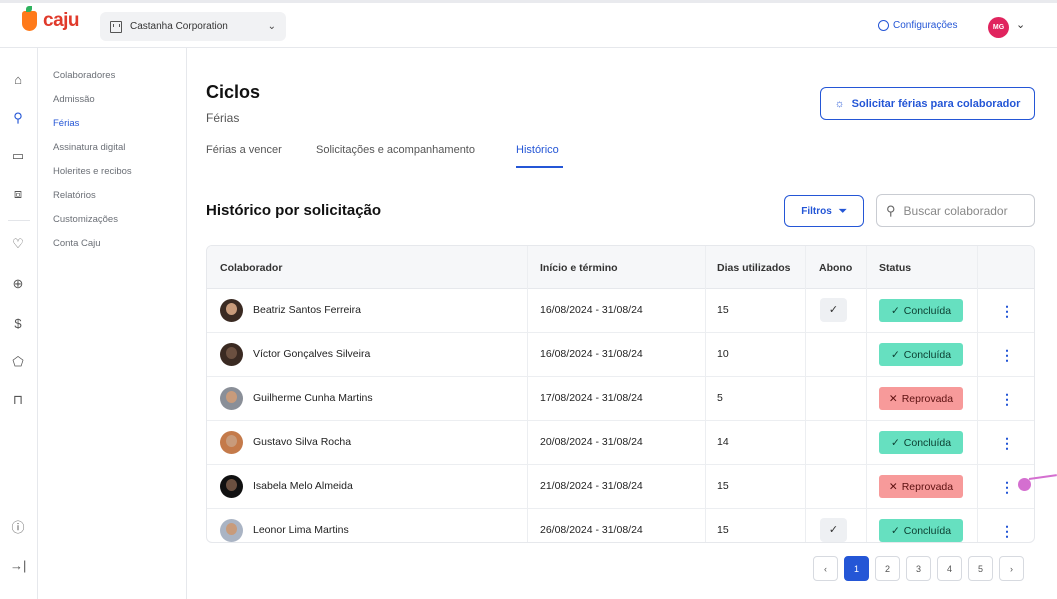 The height and width of the screenshot is (599, 1057). What do you see at coordinates (18, 400) in the screenshot?
I see `bag-icon: ⊓` at bounding box center [18, 400].